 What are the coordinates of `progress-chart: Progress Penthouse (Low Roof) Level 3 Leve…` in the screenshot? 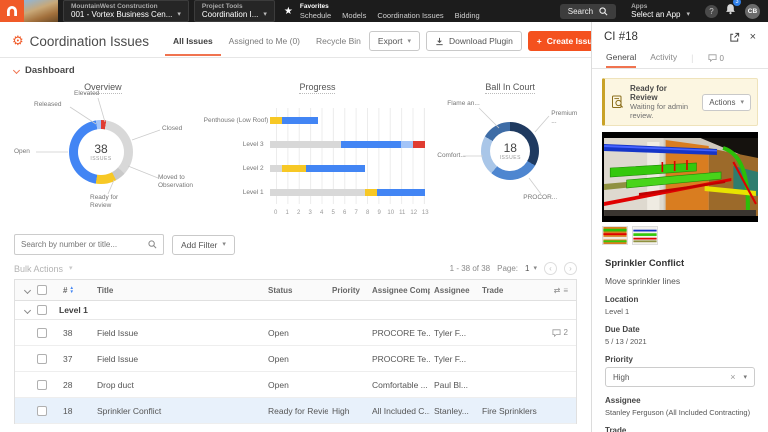 It's located at (318, 153).